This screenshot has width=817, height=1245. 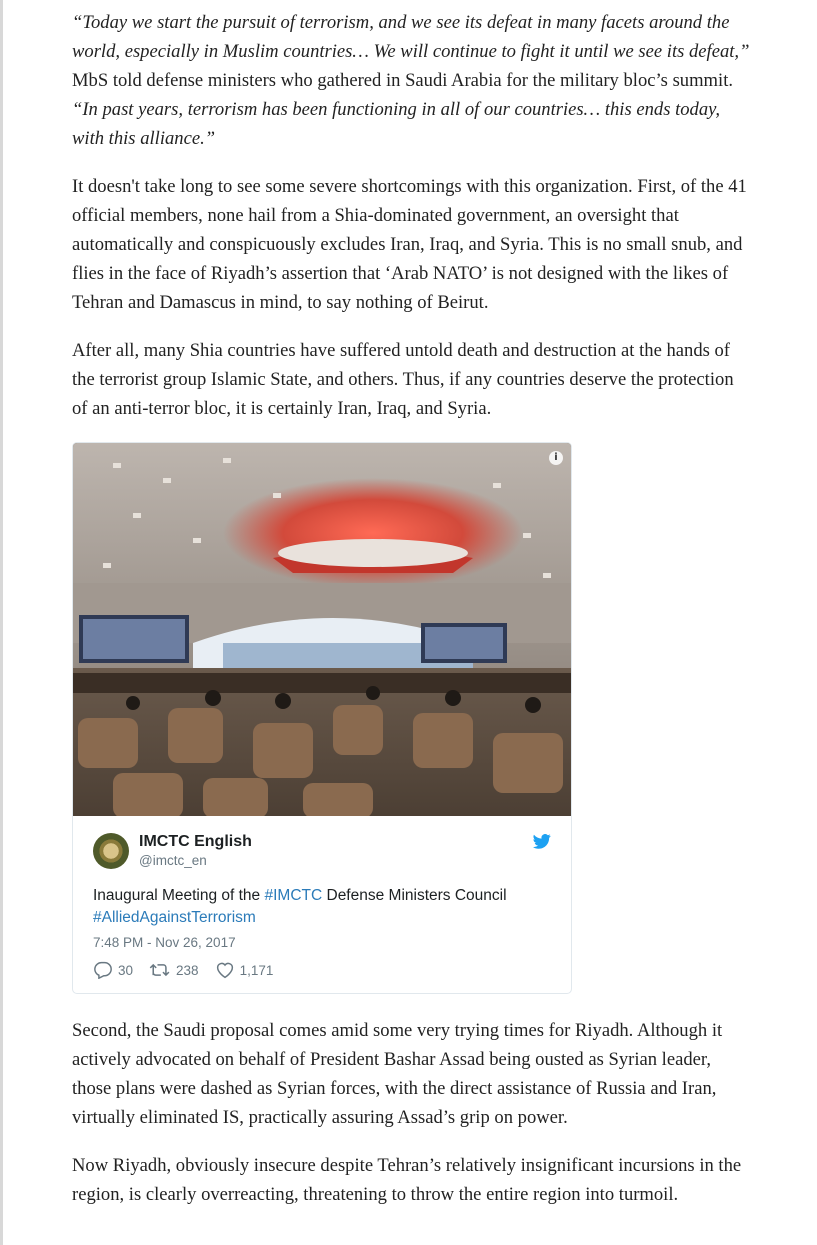 What do you see at coordinates (1, 622) in the screenshot?
I see `page-left-border` at bounding box center [1, 622].